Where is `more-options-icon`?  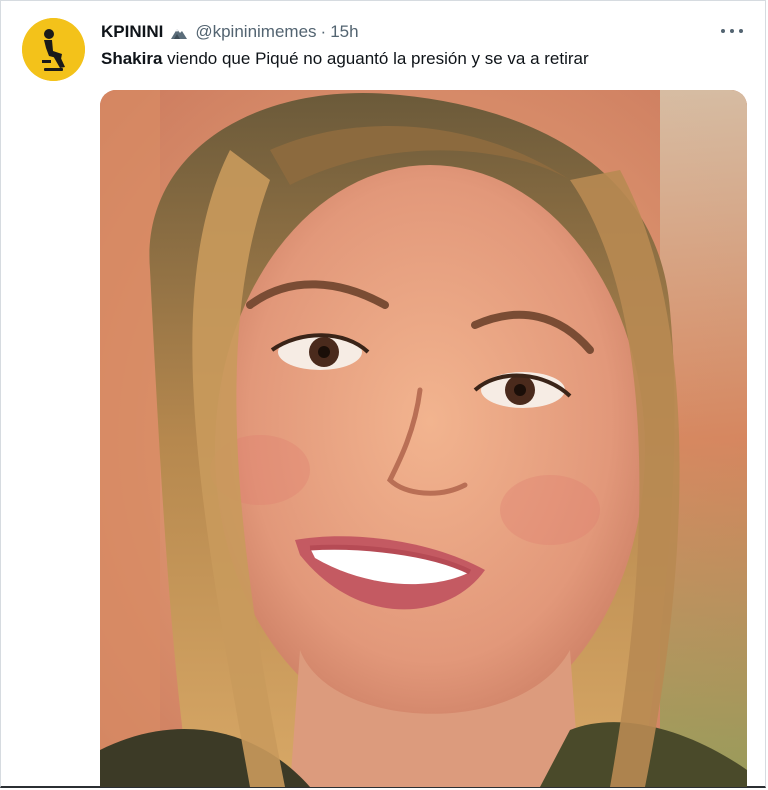
more-options-icon is located at coordinates (732, 31).